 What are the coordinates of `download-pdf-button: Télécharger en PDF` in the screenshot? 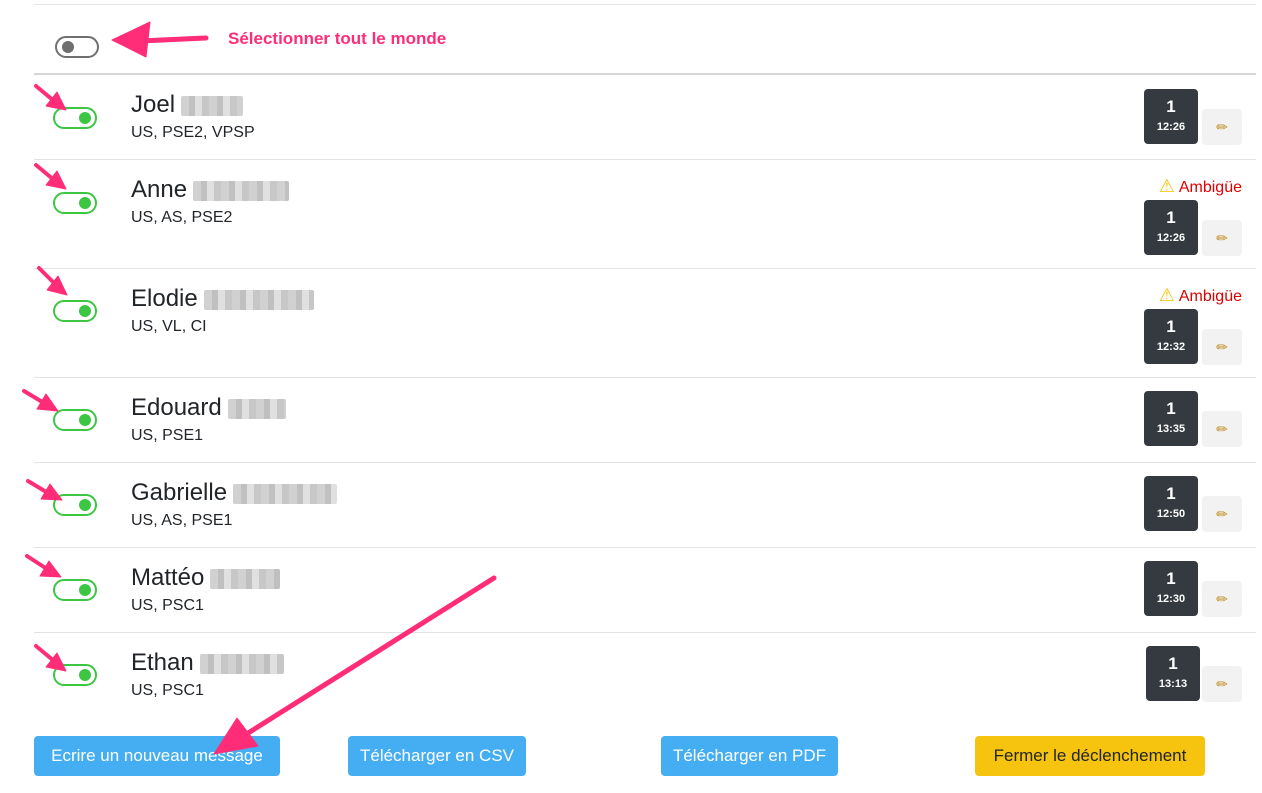 It's located at (749, 756).